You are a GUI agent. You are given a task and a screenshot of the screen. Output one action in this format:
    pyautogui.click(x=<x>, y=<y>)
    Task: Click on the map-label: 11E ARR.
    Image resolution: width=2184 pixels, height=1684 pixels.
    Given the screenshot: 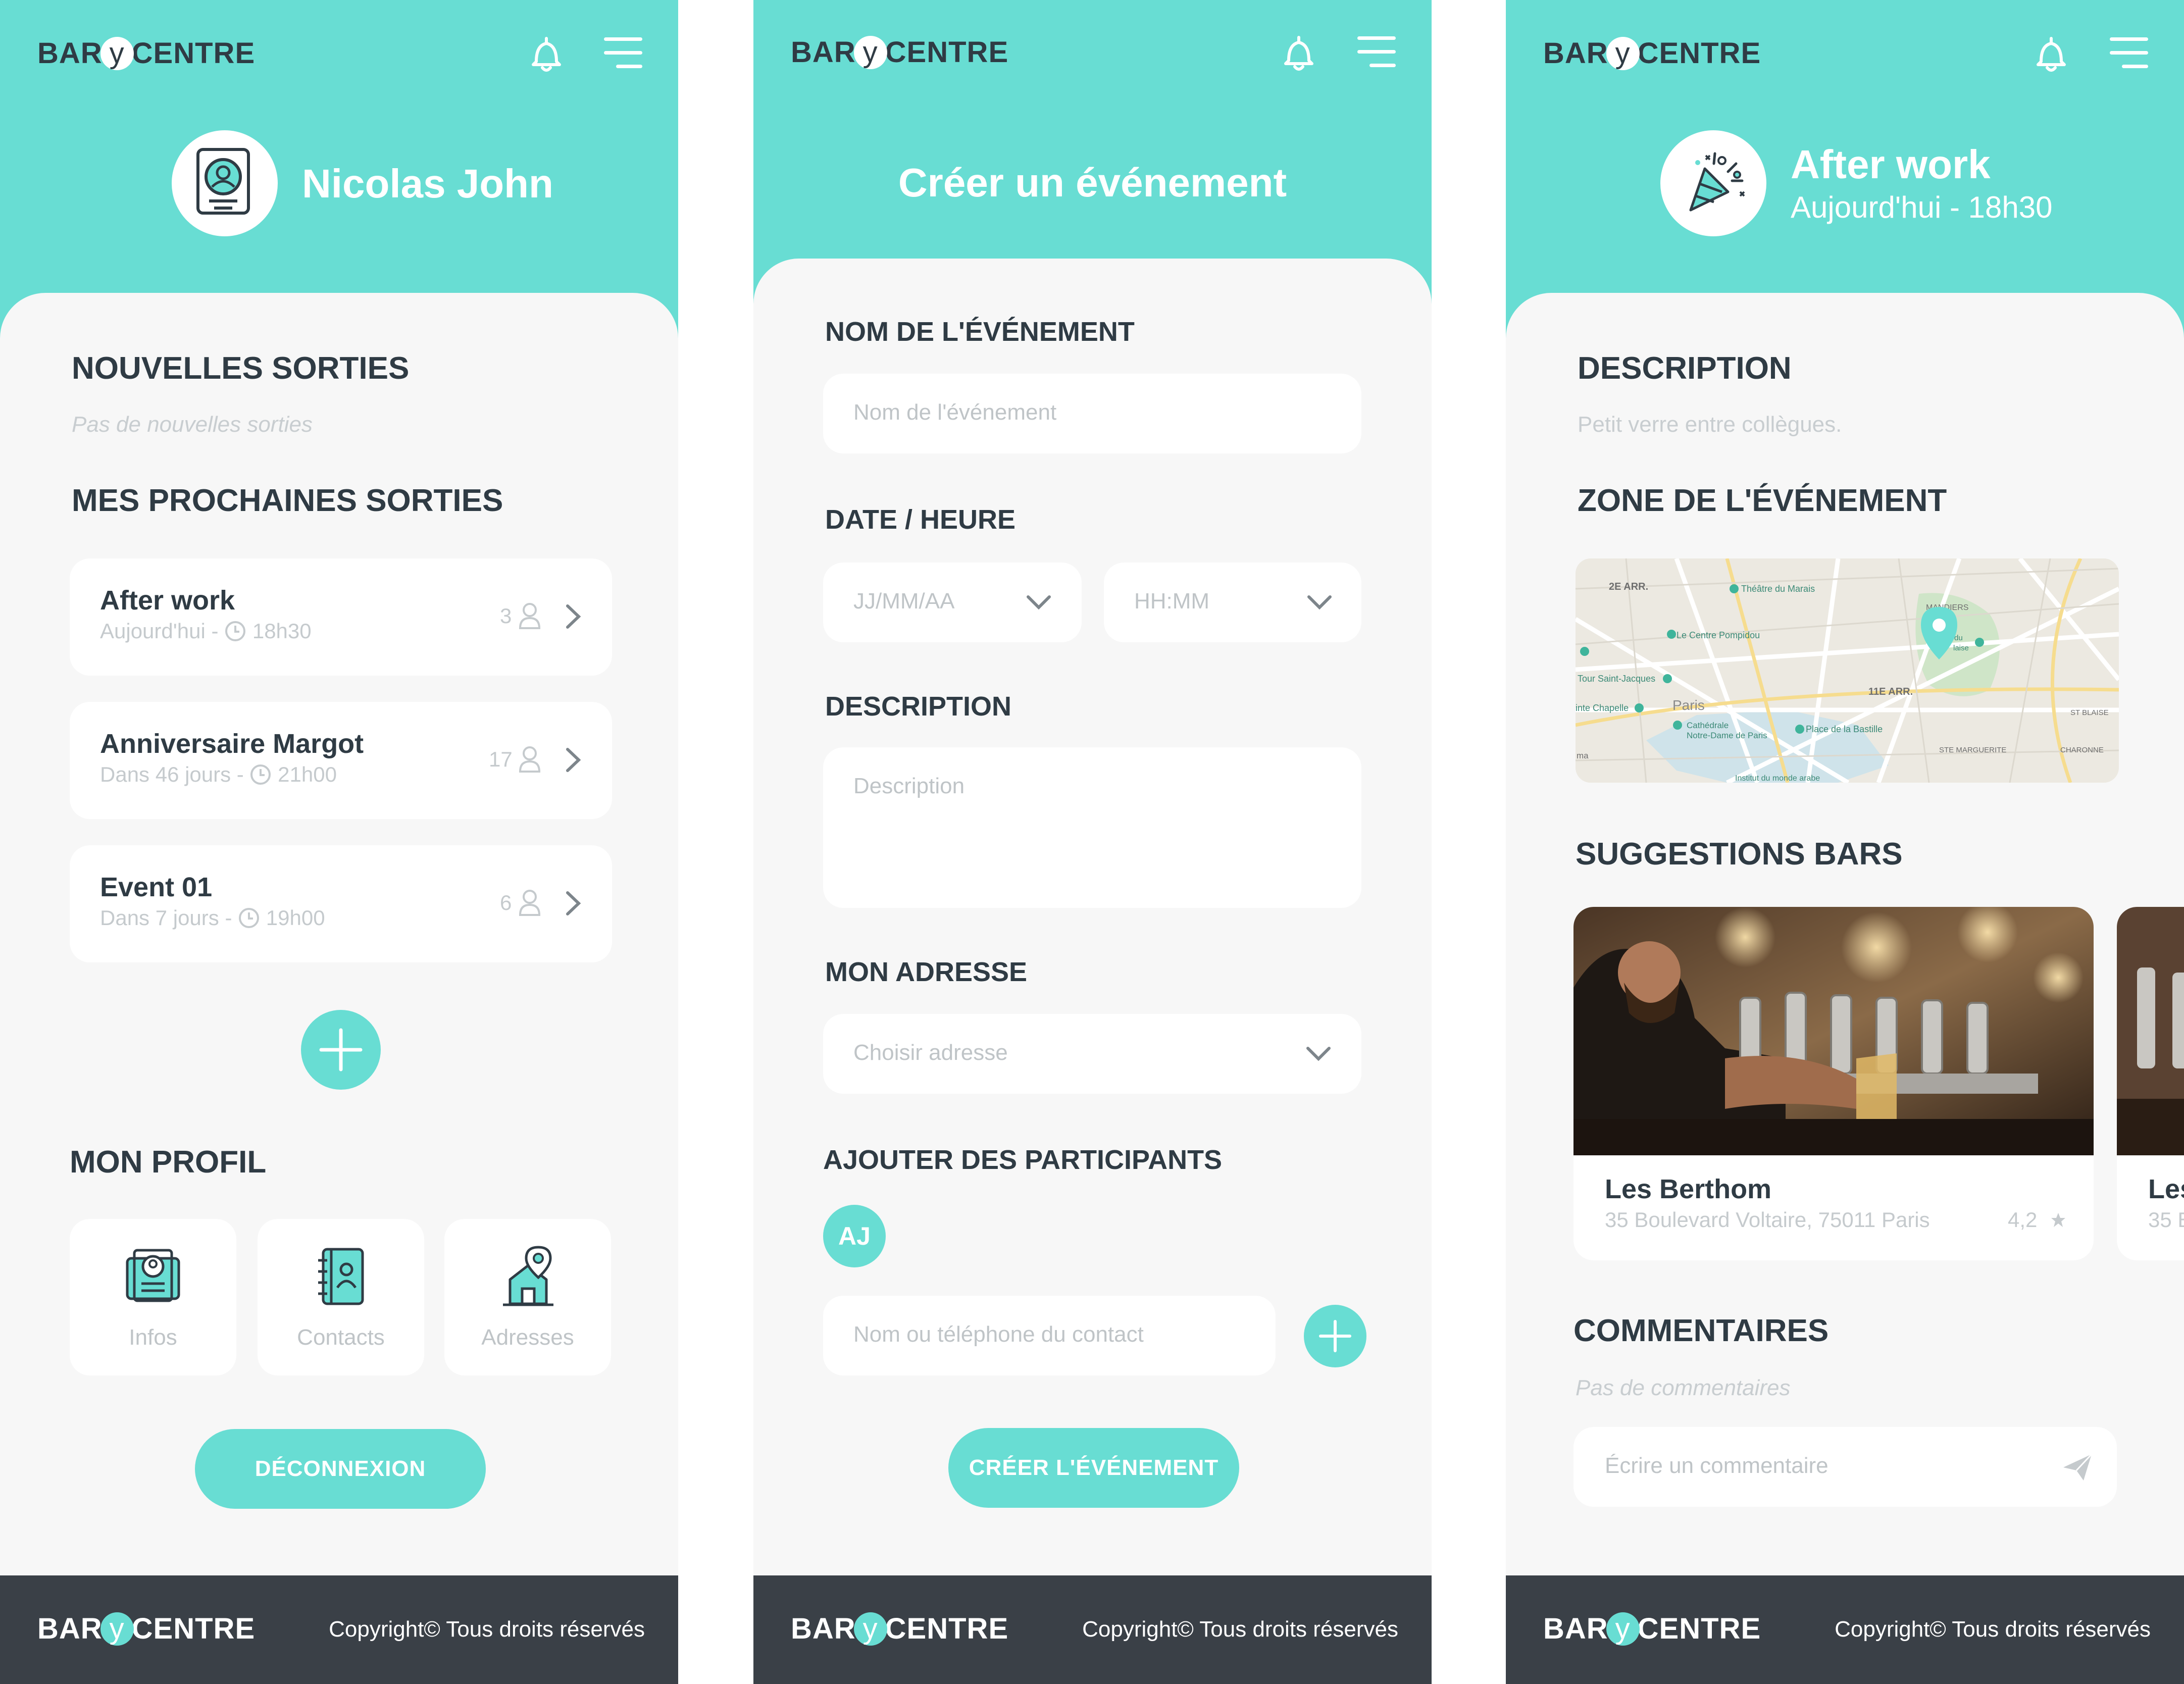 What is the action you would take?
    pyautogui.click(x=1890, y=692)
    